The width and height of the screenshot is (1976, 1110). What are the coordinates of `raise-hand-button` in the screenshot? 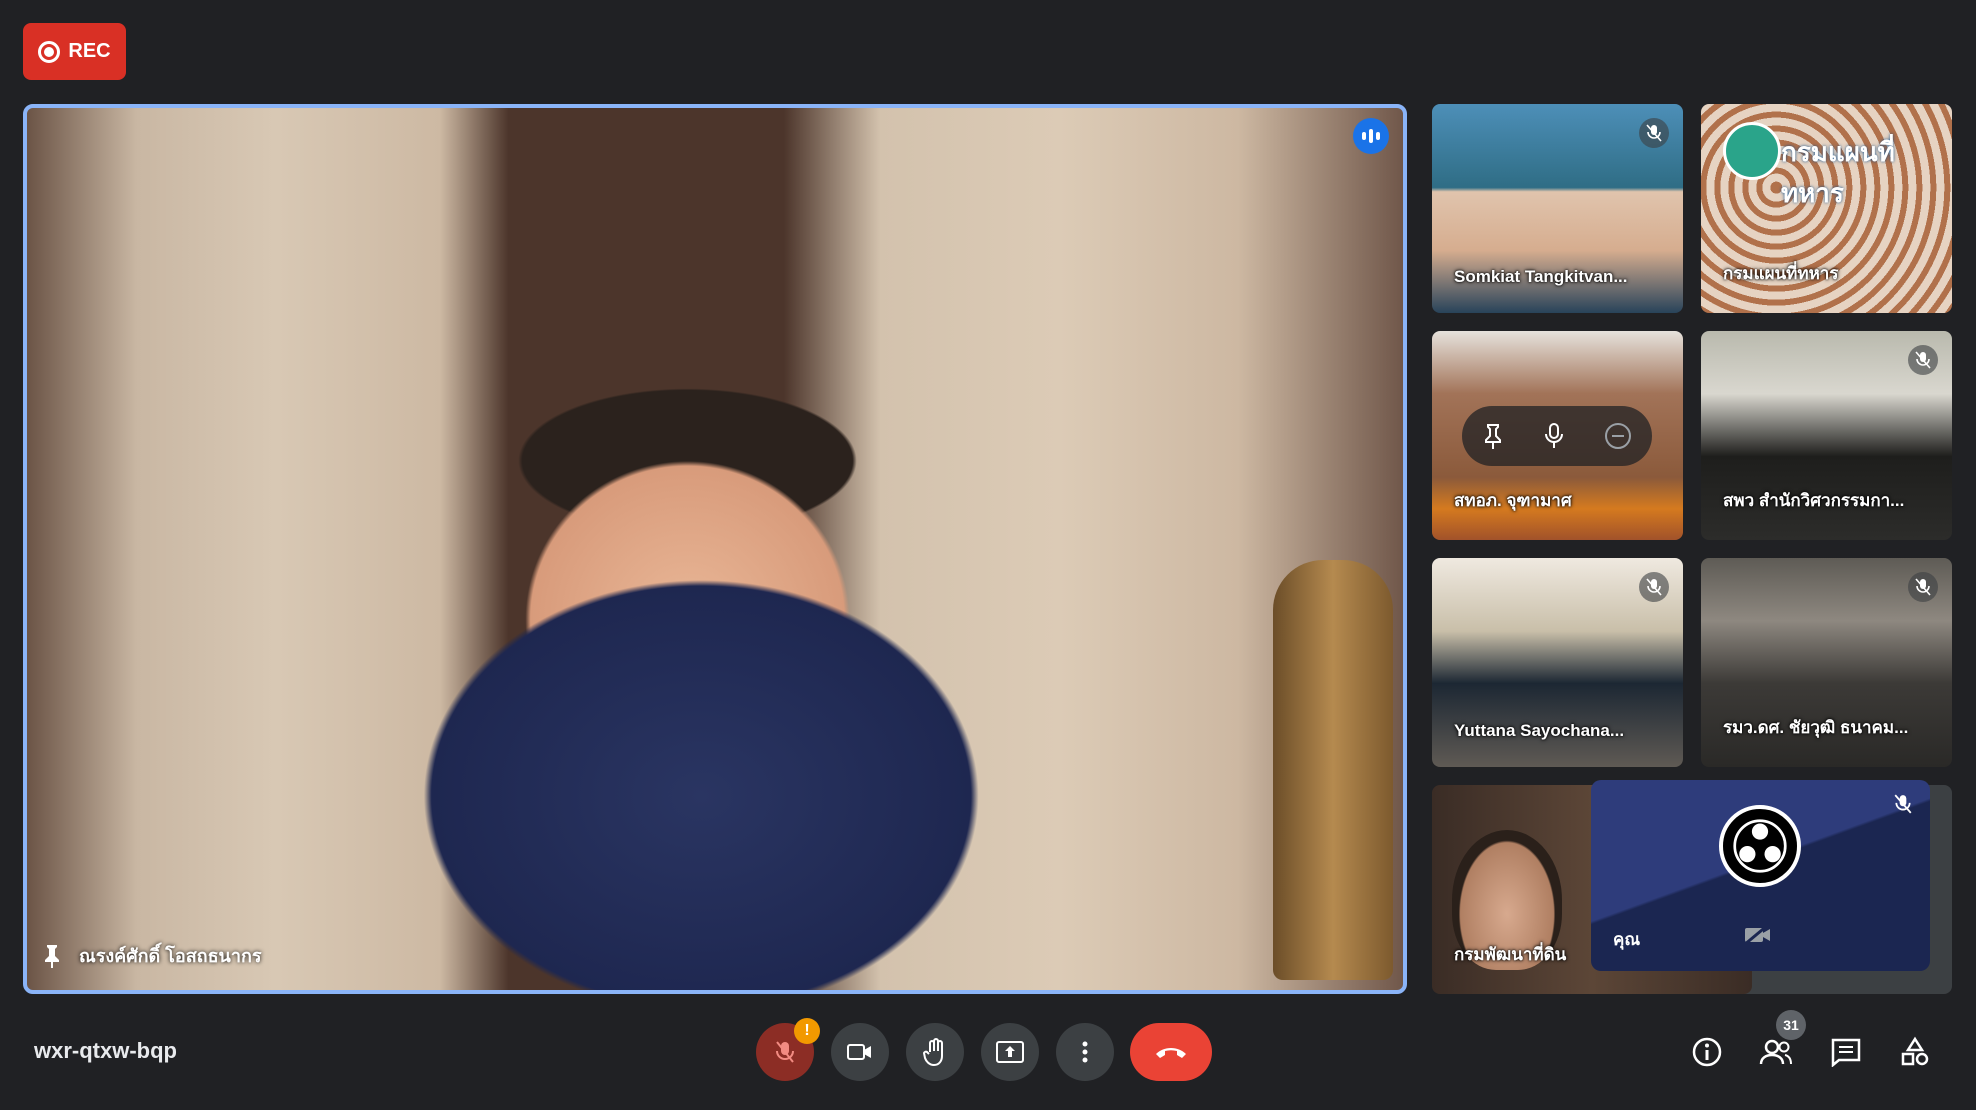 It's located at (935, 1052).